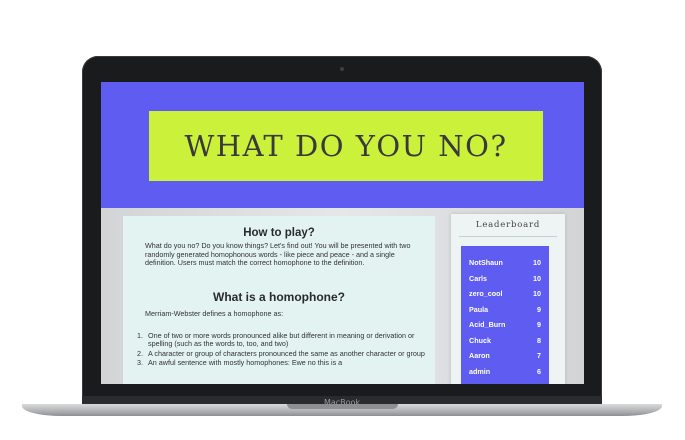 The height and width of the screenshot is (440, 685). What do you see at coordinates (539, 371) in the screenshot?
I see `player-score: 6` at bounding box center [539, 371].